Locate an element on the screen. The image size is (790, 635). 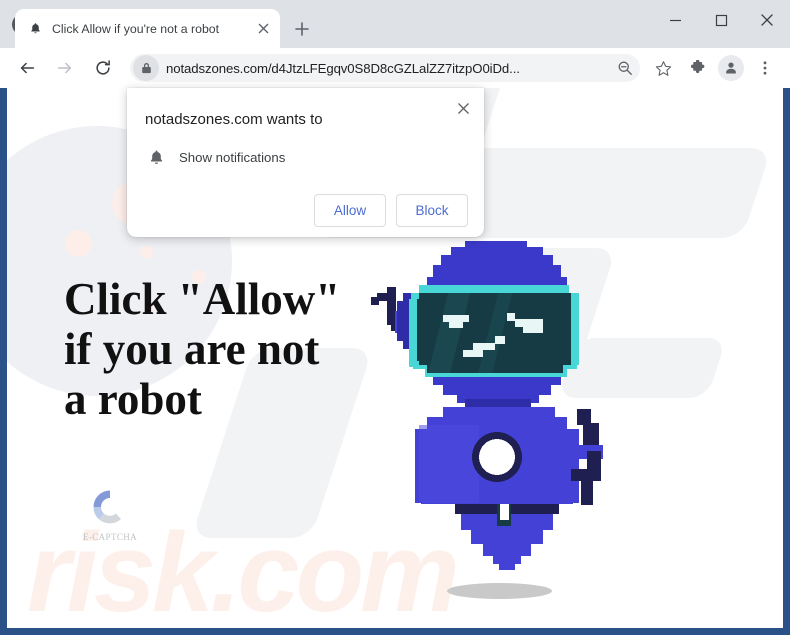
bell-icon is located at coordinates (156, 157).